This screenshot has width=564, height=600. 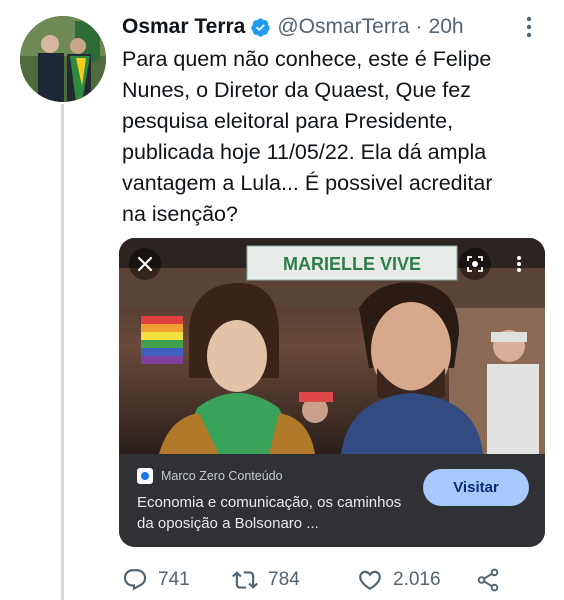 I want to click on more-options-icon, so click(x=529, y=27).